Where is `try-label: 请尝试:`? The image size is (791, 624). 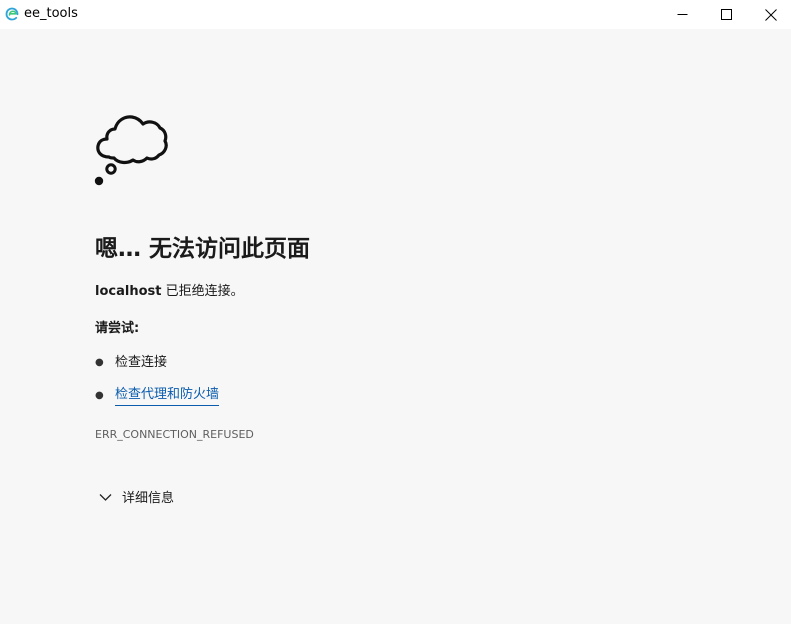 try-label: 请尝试: is located at coordinates (117, 328).